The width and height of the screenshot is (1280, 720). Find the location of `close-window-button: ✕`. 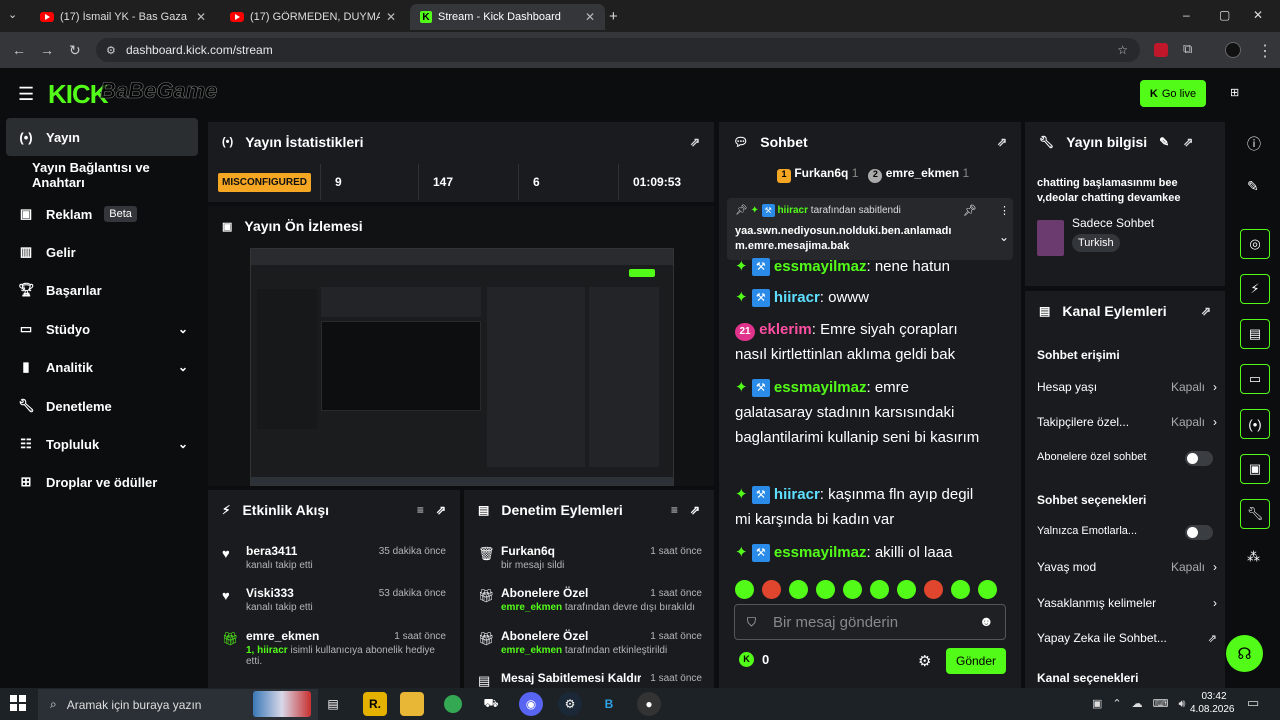

close-window-button: ✕ is located at coordinates (1258, 15).